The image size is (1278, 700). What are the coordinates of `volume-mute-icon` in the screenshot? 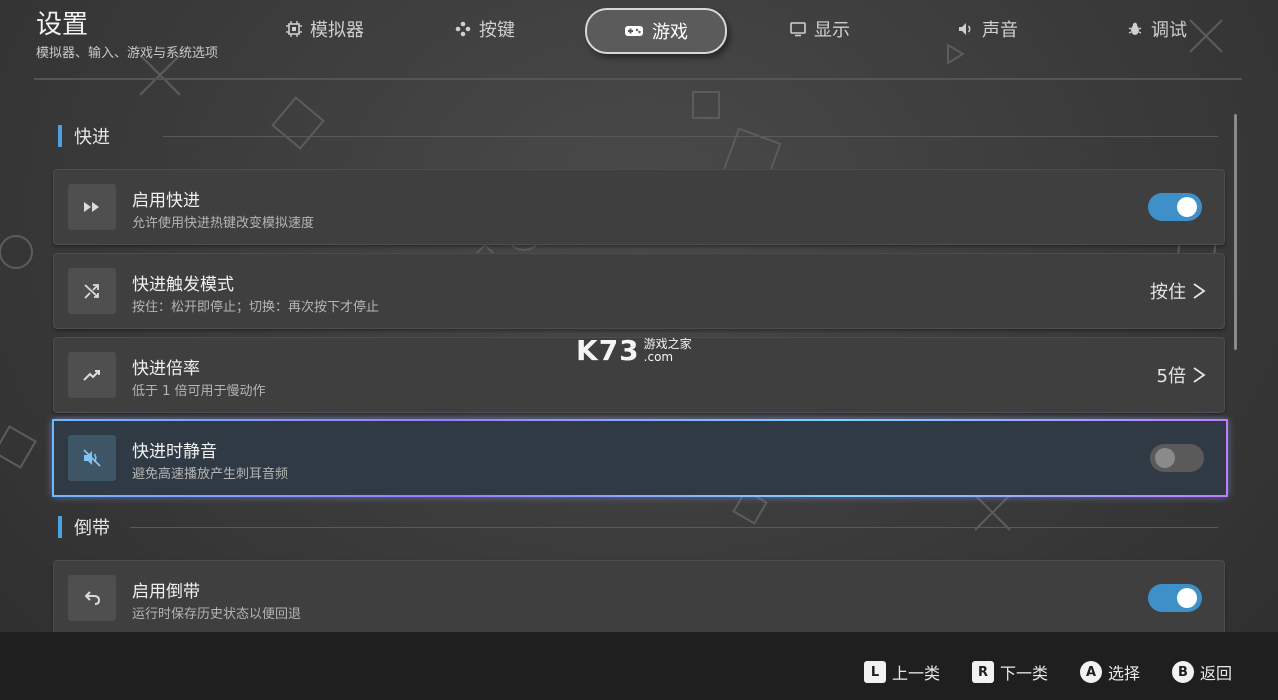 It's located at (92, 458).